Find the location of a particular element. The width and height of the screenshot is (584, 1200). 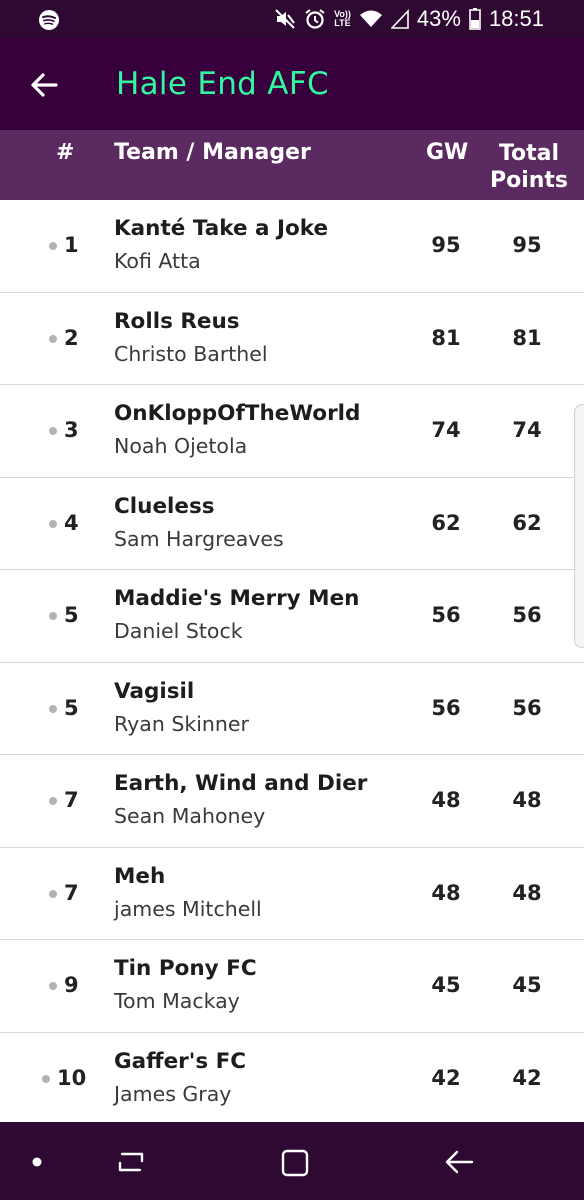

gw-column-header: GW is located at coordinates (447, 152).